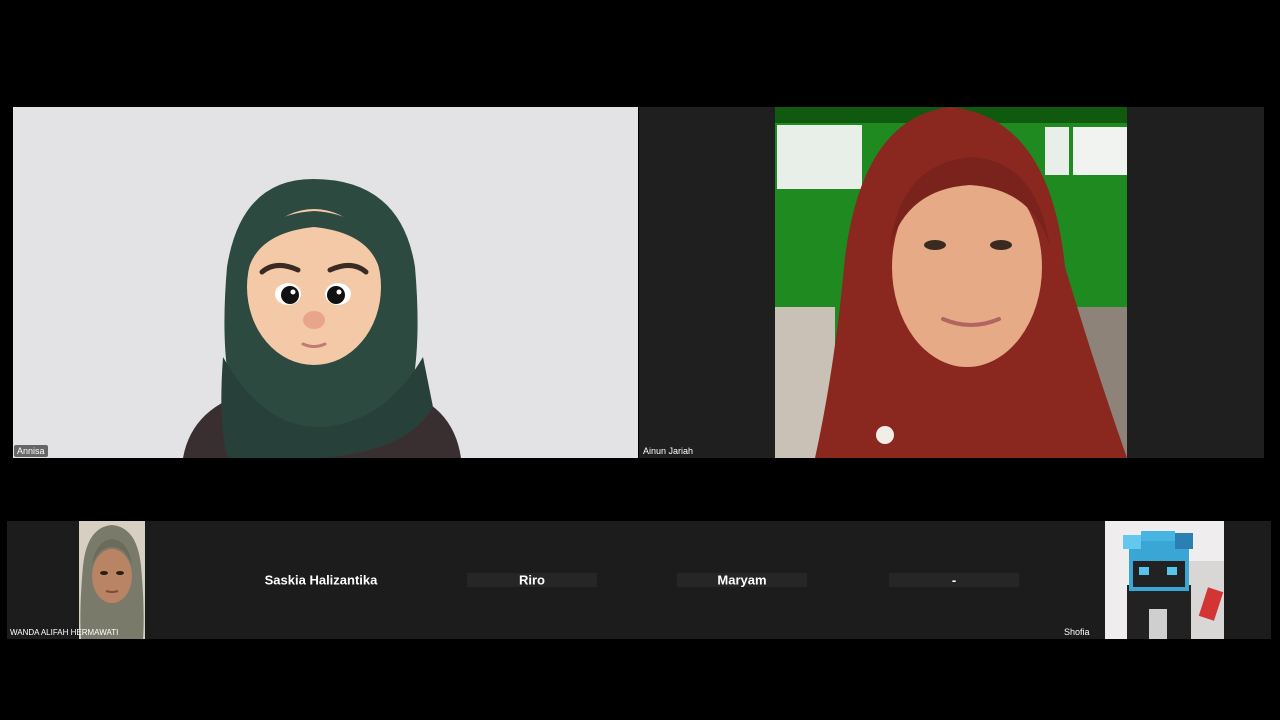 This screenshot has height=720, width=1280. I want to click on participant-name-label: WANDA ALIFAH HERMAWATI, so click(64, 632).